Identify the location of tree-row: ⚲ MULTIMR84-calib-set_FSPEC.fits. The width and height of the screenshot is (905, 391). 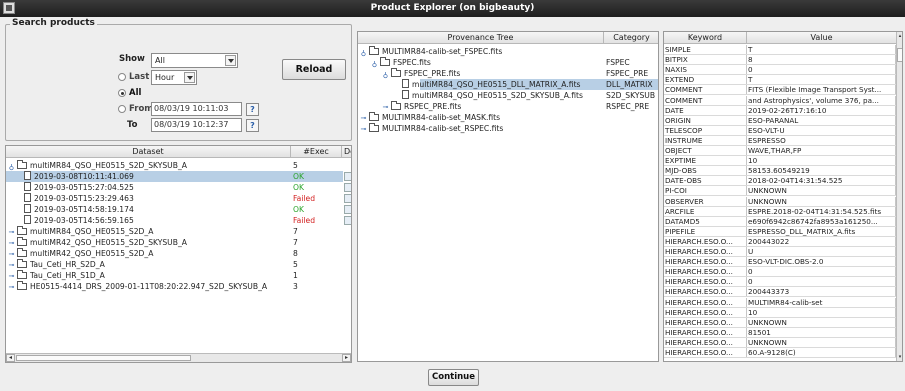
(508, 51).